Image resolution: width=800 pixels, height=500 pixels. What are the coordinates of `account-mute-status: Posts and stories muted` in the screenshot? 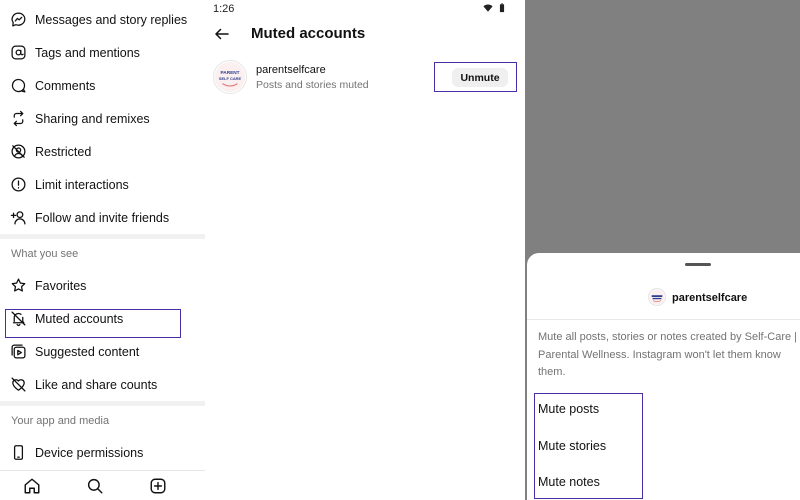 It's located at (312, 85).